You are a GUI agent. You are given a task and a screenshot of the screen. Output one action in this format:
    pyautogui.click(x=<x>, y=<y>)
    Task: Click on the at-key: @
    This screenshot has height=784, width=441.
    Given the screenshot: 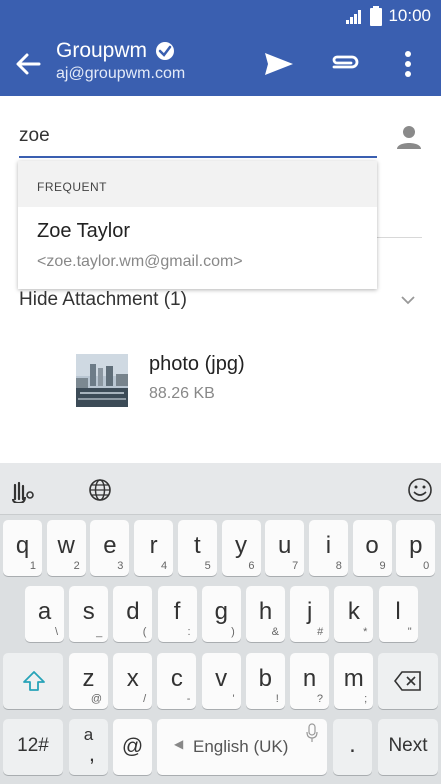 What is the action you would take?
    pyautogui.click(x=132, y=747)
    